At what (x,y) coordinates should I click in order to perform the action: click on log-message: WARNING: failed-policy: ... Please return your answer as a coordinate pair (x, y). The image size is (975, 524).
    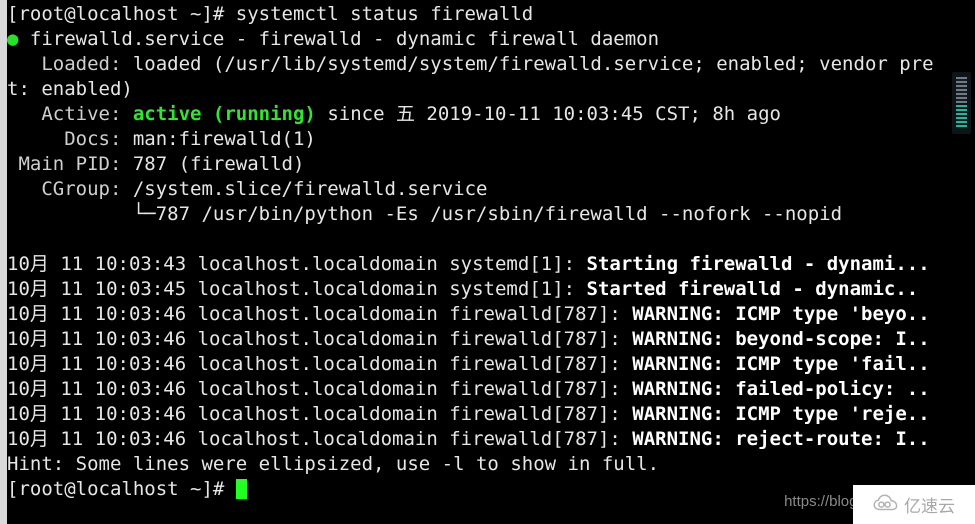
    Looking at the image, I should click on (781, 389).